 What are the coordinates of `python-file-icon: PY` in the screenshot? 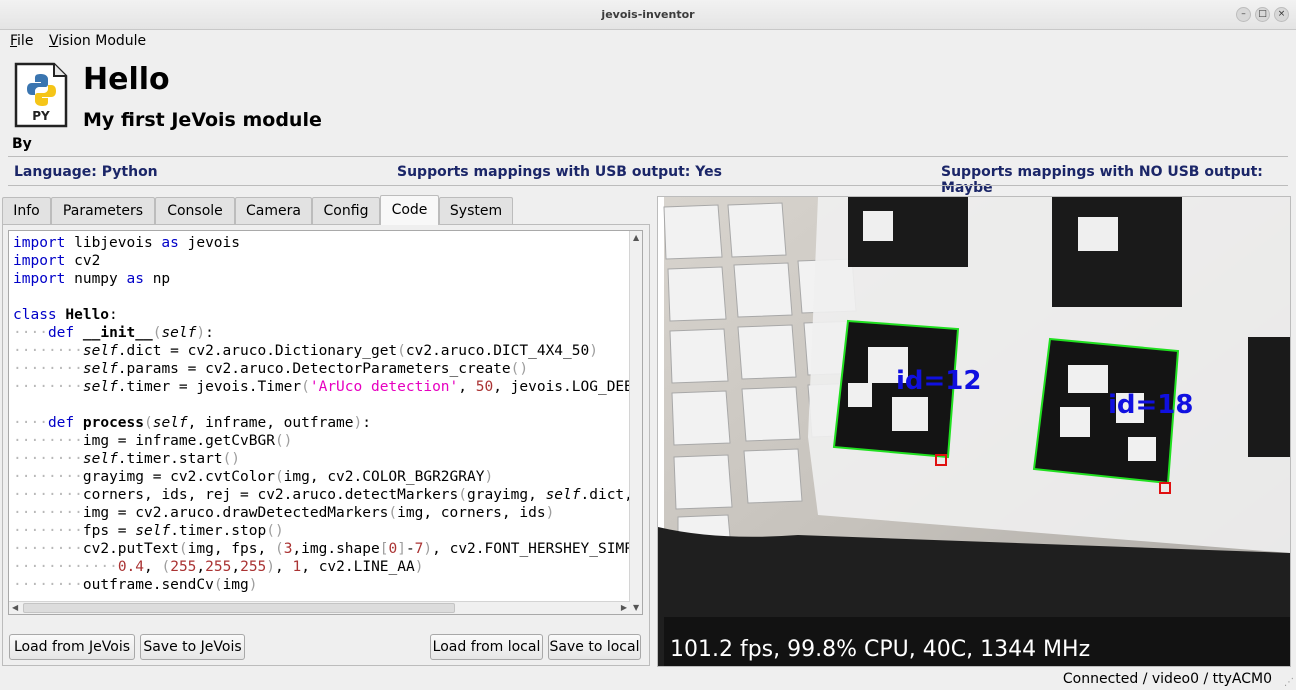 It's located at (41, 95).